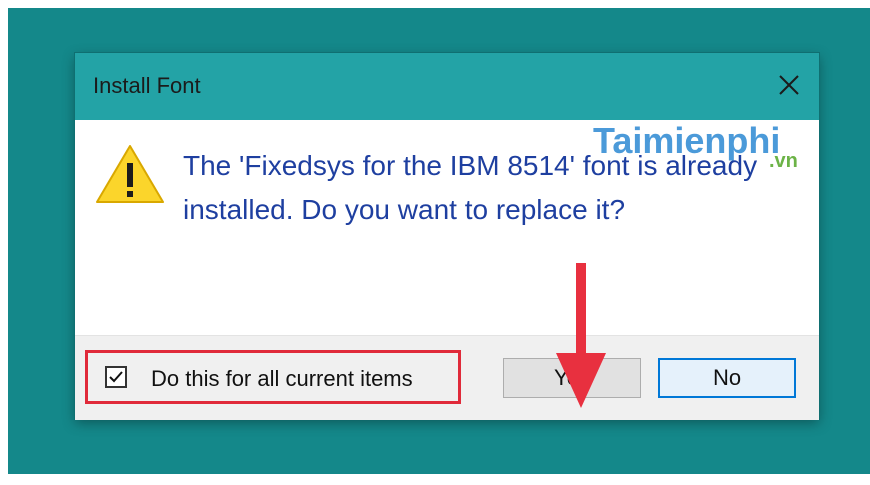 The image size is (870, 485). I want to click on no-button: No, so click(727, 378).